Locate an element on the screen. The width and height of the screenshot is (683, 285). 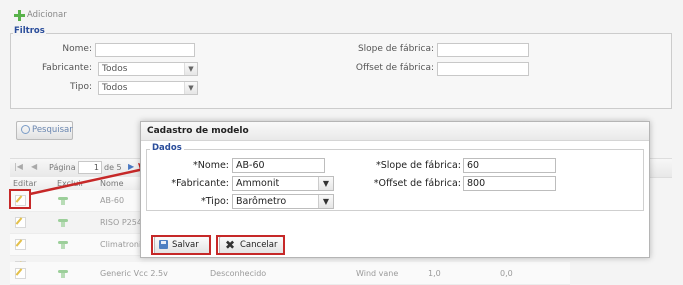
dialog-fabricante-label: *Fabricante: is located at coordinates (200, 183).